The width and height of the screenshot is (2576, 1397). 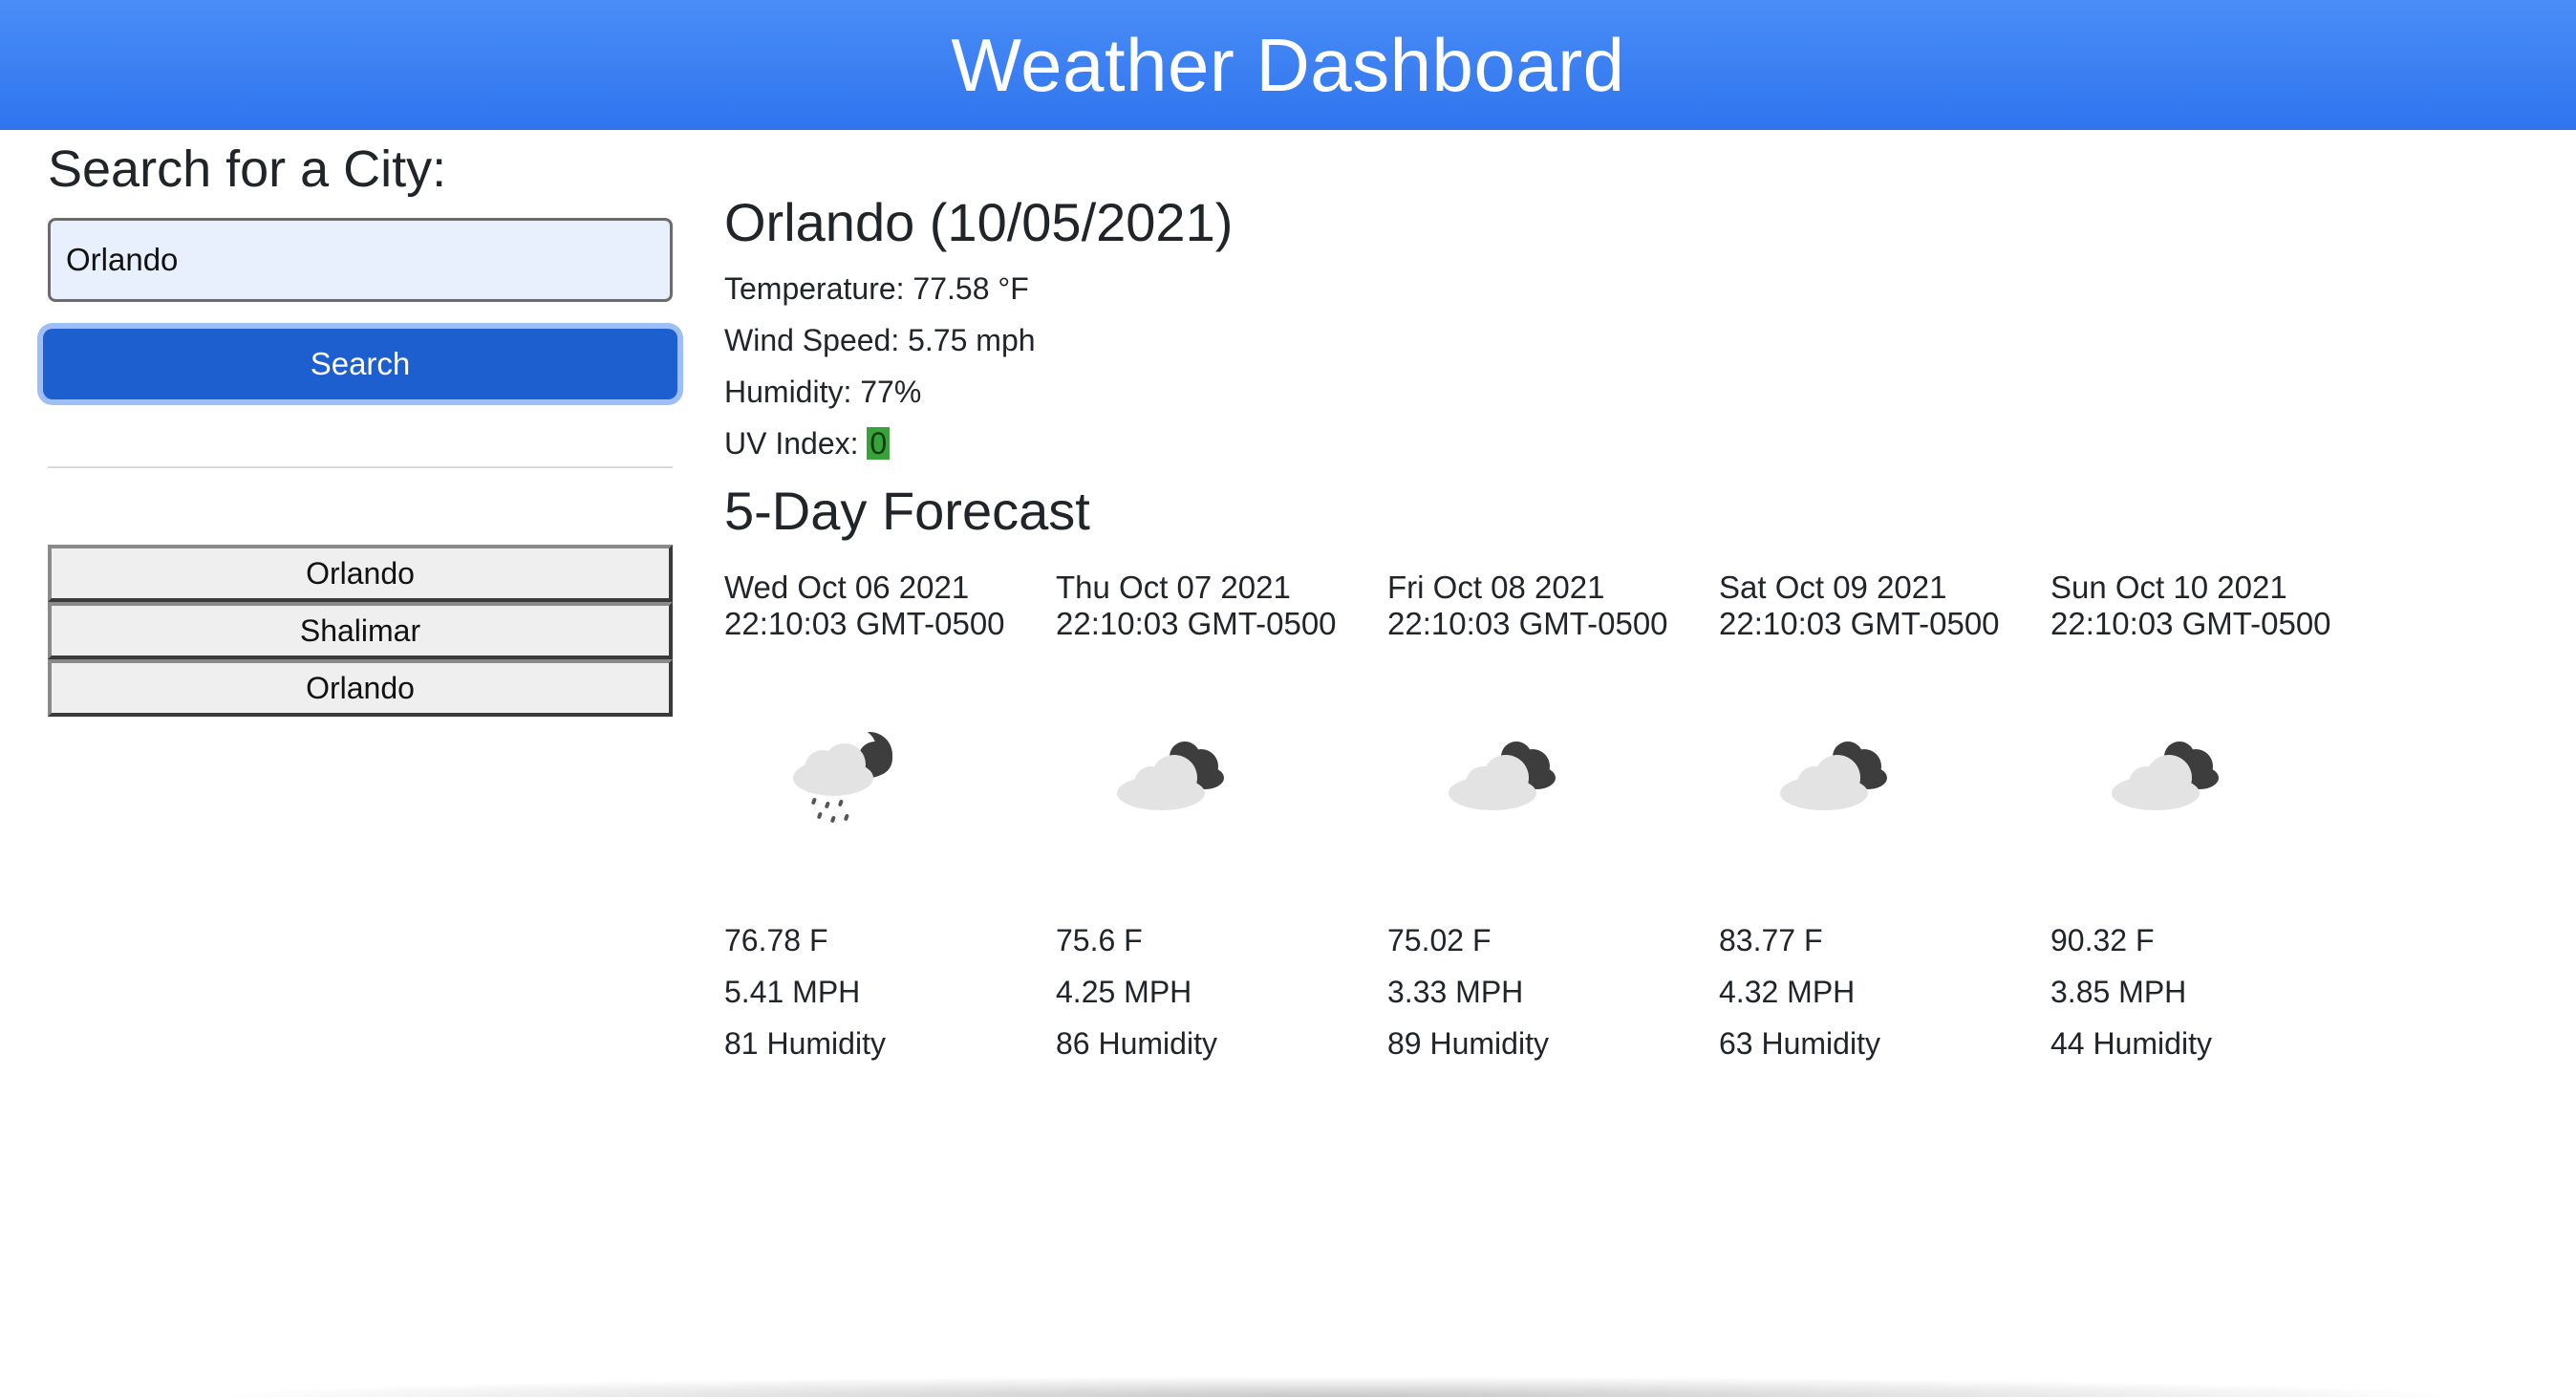 What do you see at coordinates (360, 688) in the screenshot?
I see `history-item-orlando-2: Orlando` at bounding box center [360, 688].